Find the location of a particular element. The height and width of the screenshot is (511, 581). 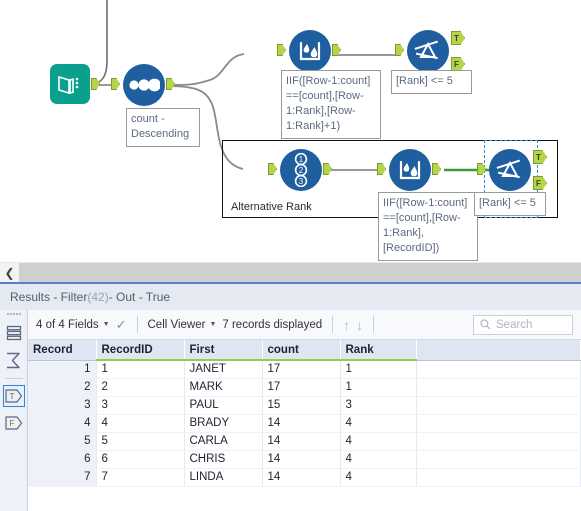

fields-label: 4 of 4 Fields is located at coordinates (67, 324).